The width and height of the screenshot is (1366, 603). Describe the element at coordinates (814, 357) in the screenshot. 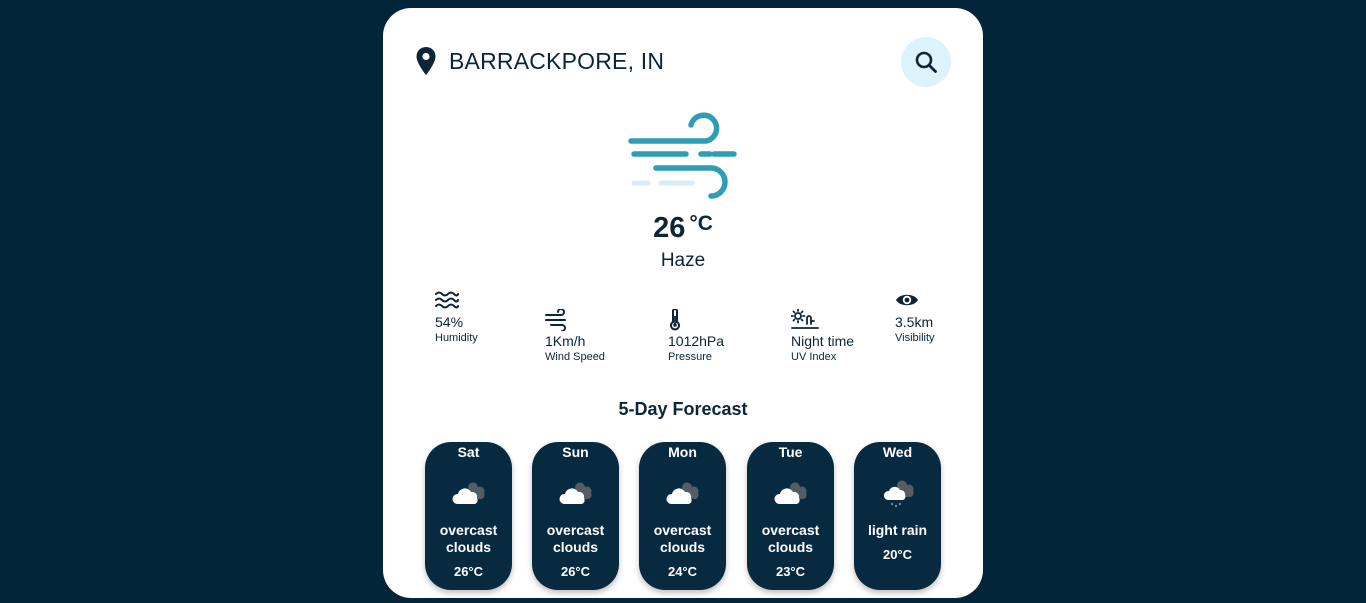

I see `stat-label: UV Index` at that location.